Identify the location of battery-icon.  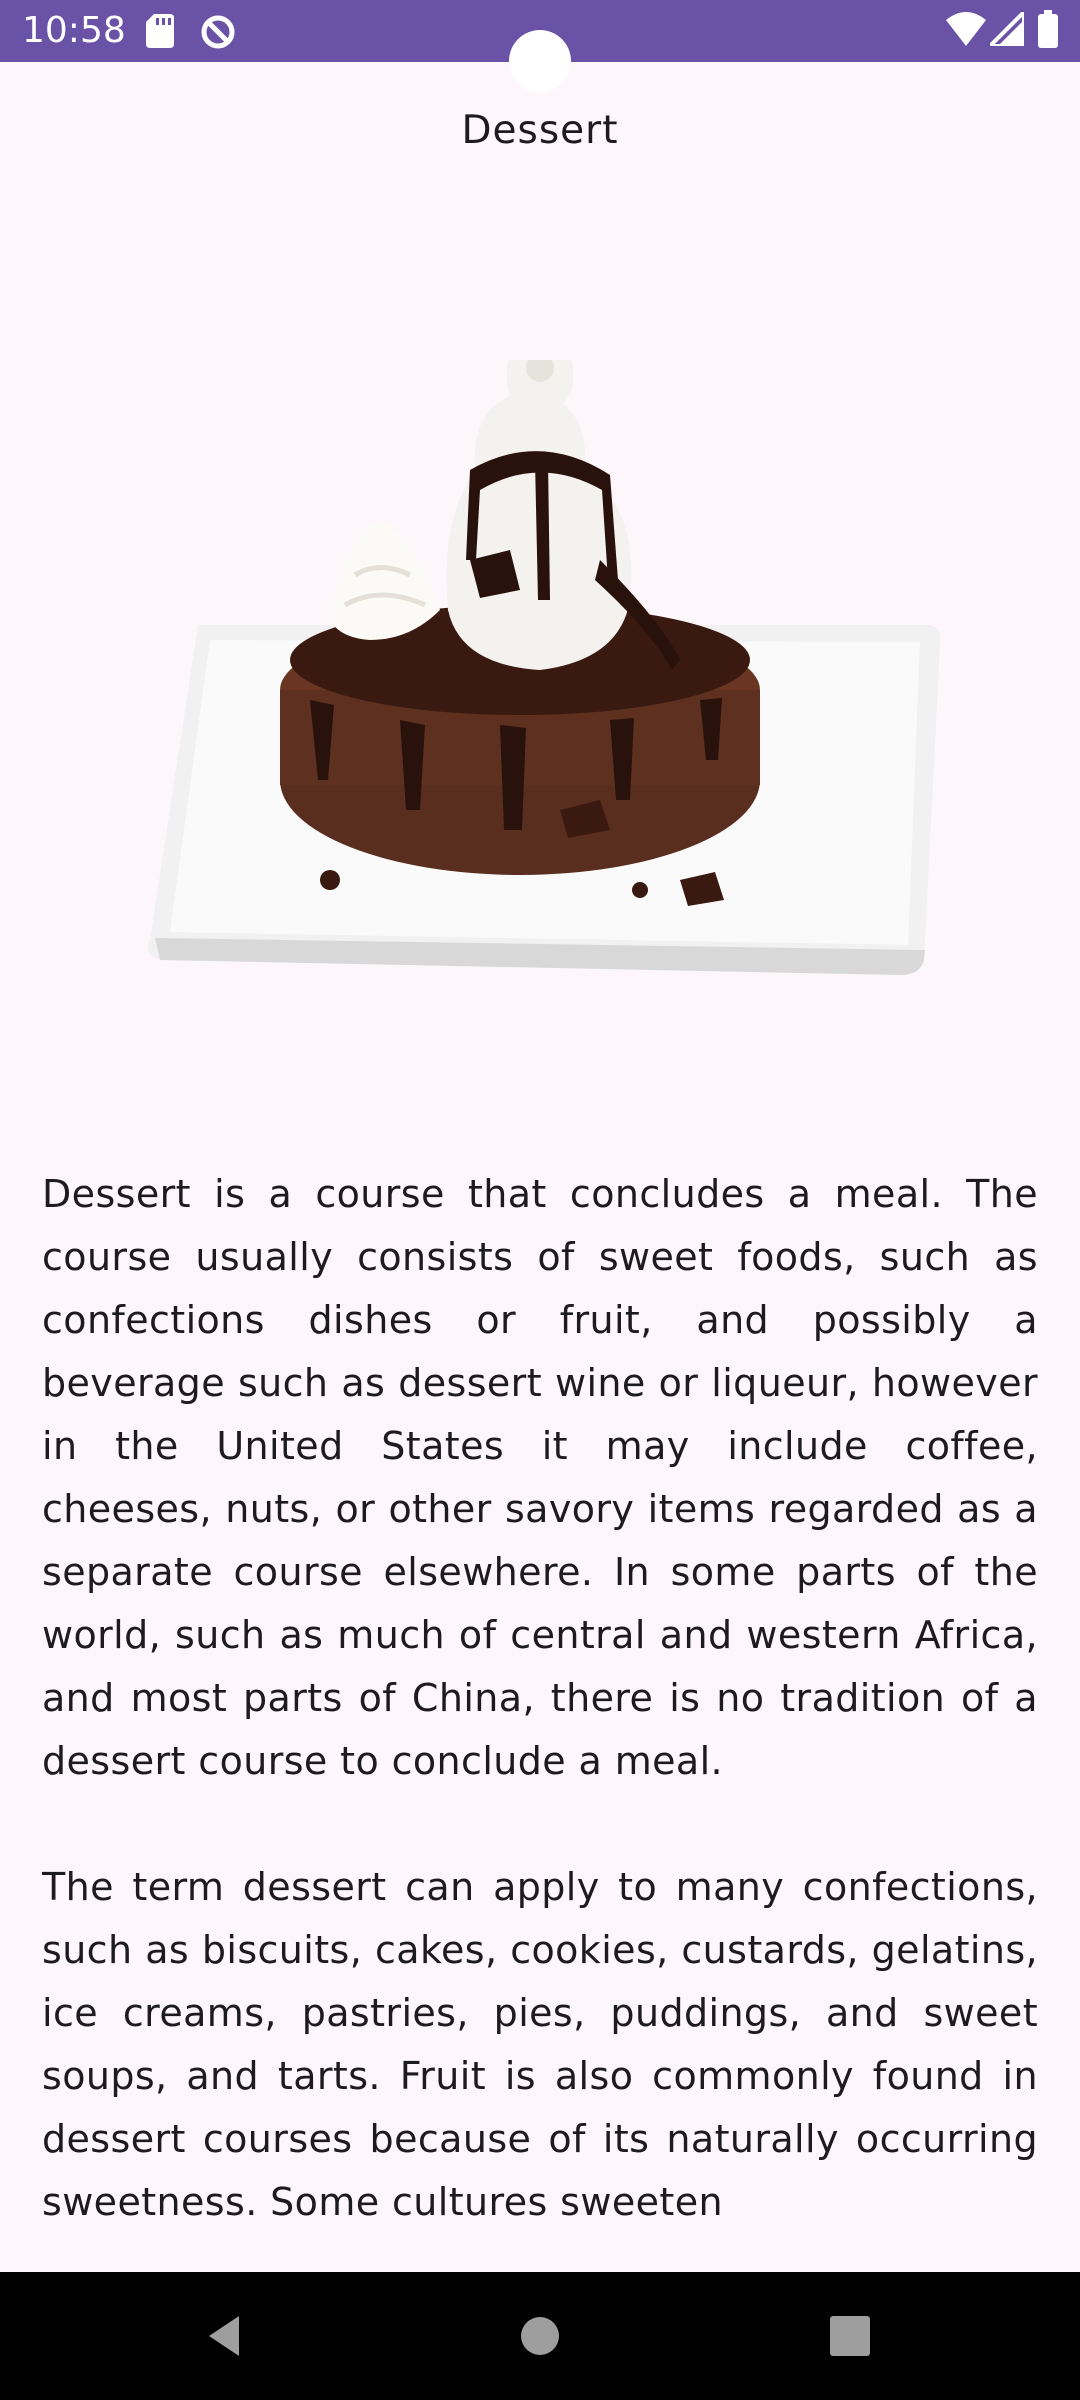
(1048, 29).